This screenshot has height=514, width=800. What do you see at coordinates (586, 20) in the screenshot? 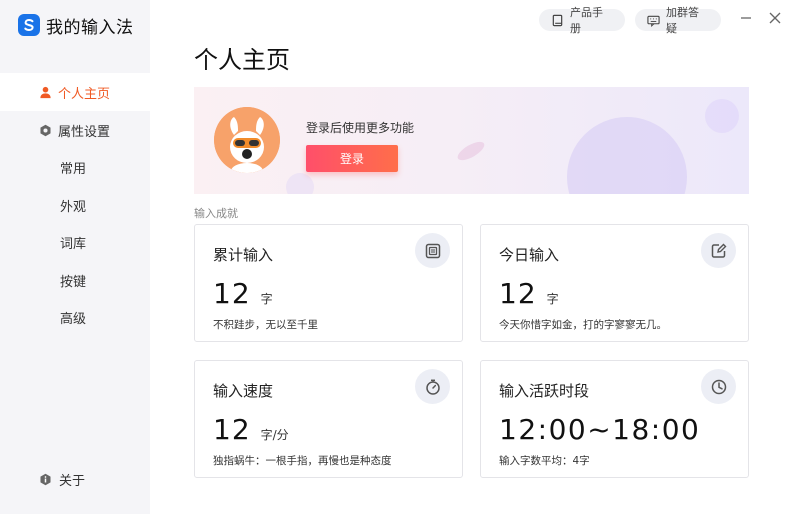
I see `product-manual-label: 产品手册` at bounding box center [586, 20].